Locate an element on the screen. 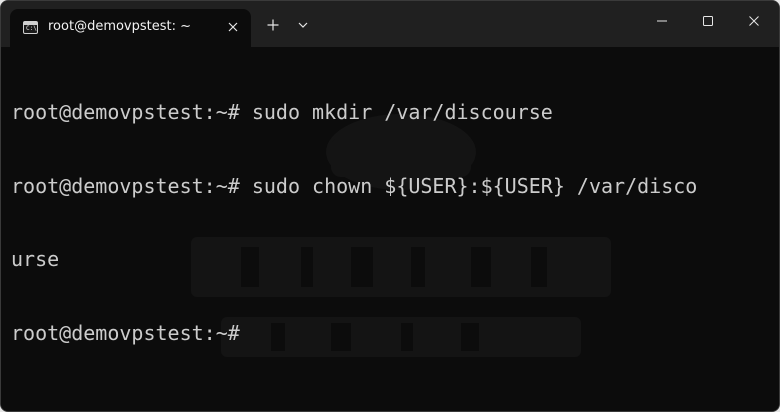 The image size is (780, 412). tab-root-demovpstest: C:\ root@demovpstest: ~ is located at coordinates (130, 28).